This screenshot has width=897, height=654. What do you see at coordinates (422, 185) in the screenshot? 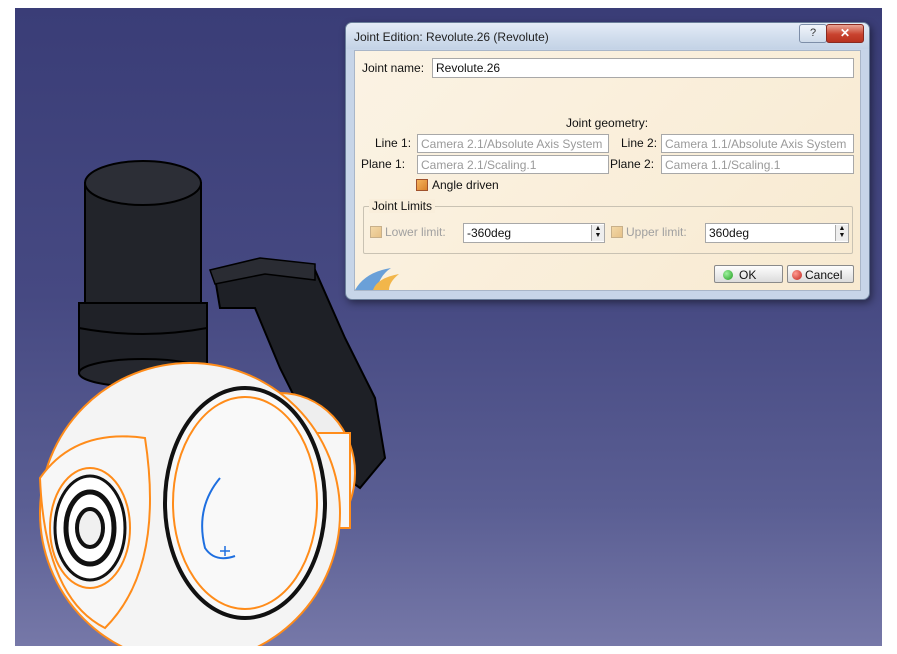
I see `angle-driven-checkbox` at bounding box center [422, 185].